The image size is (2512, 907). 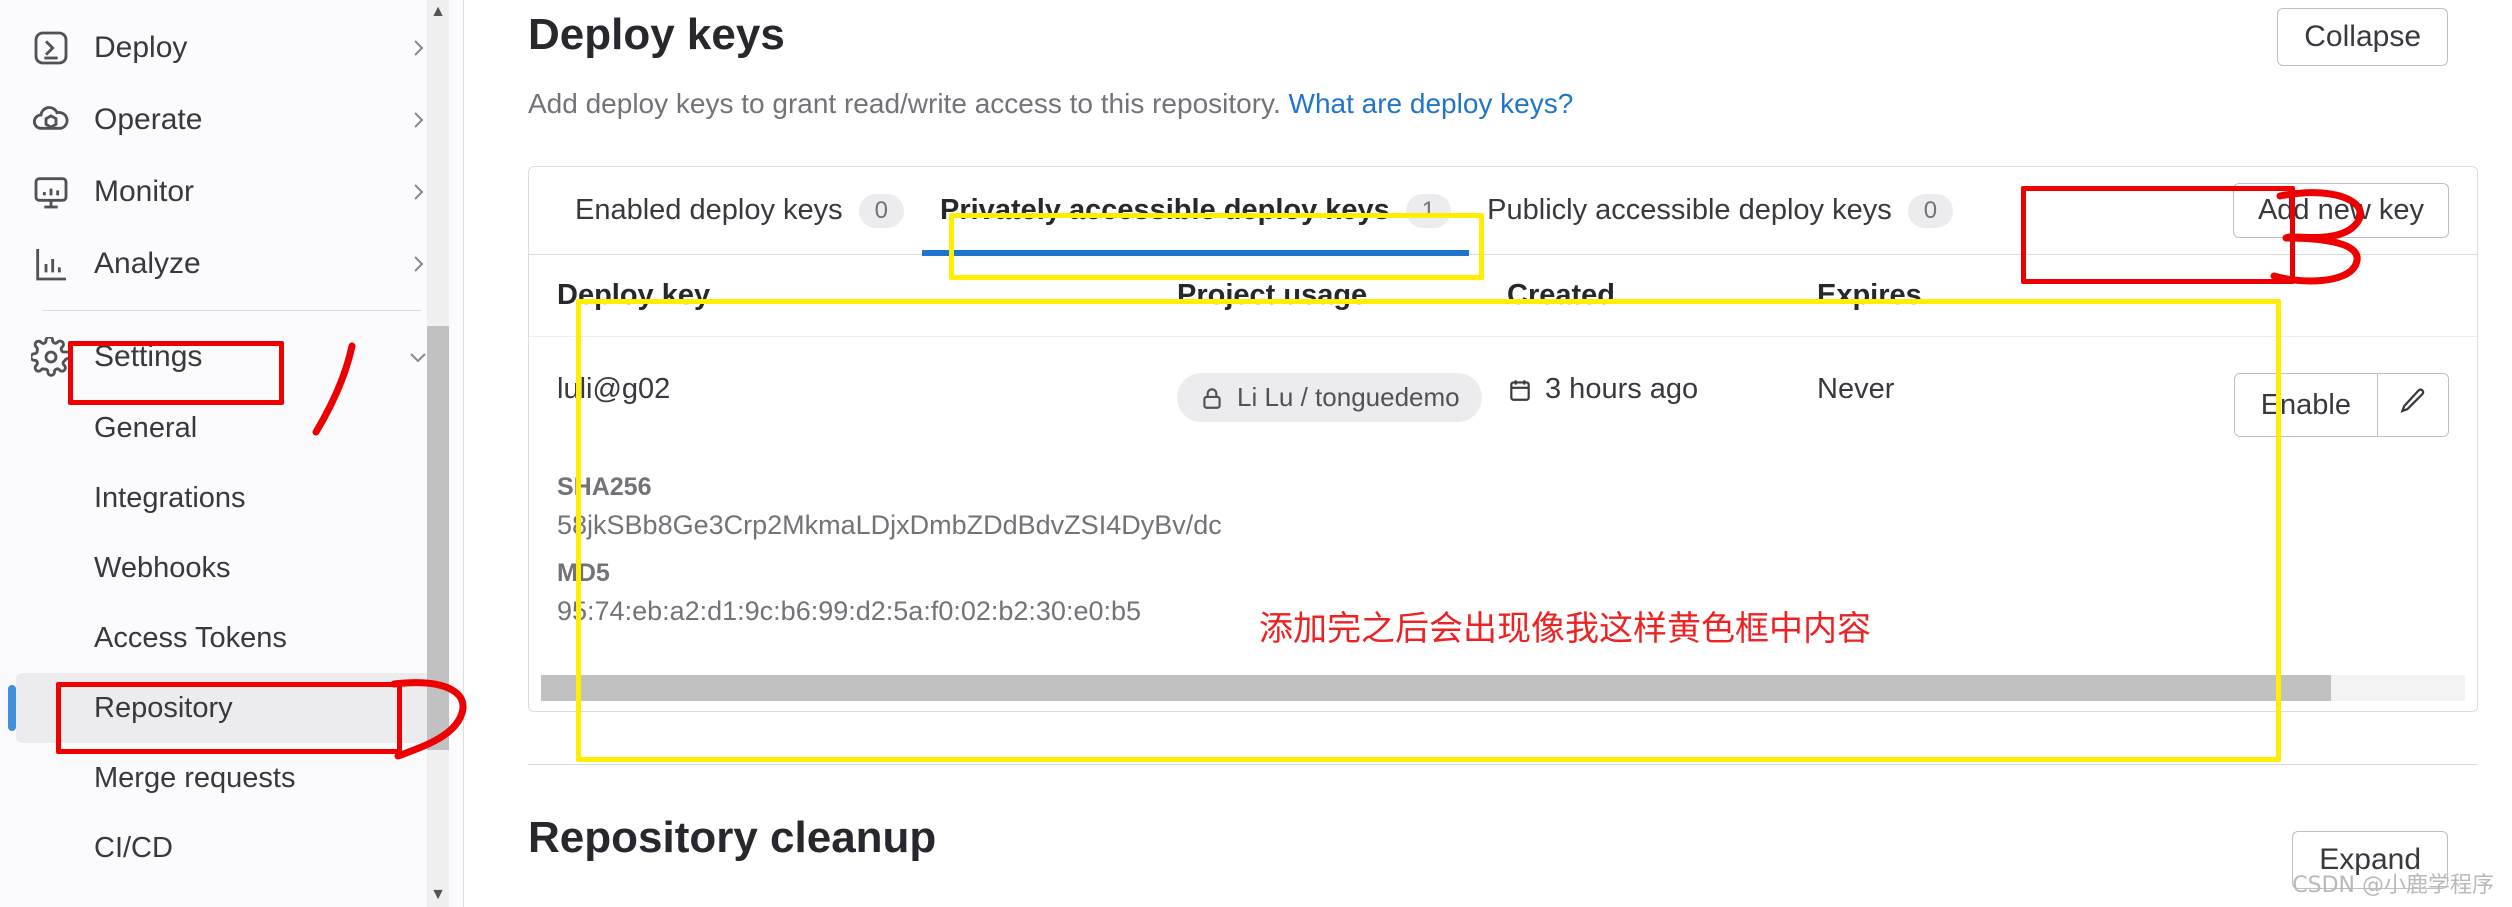 I want to click on project-usage-label: Li Lu / tonguedemo, so click(x=1348, y=397).